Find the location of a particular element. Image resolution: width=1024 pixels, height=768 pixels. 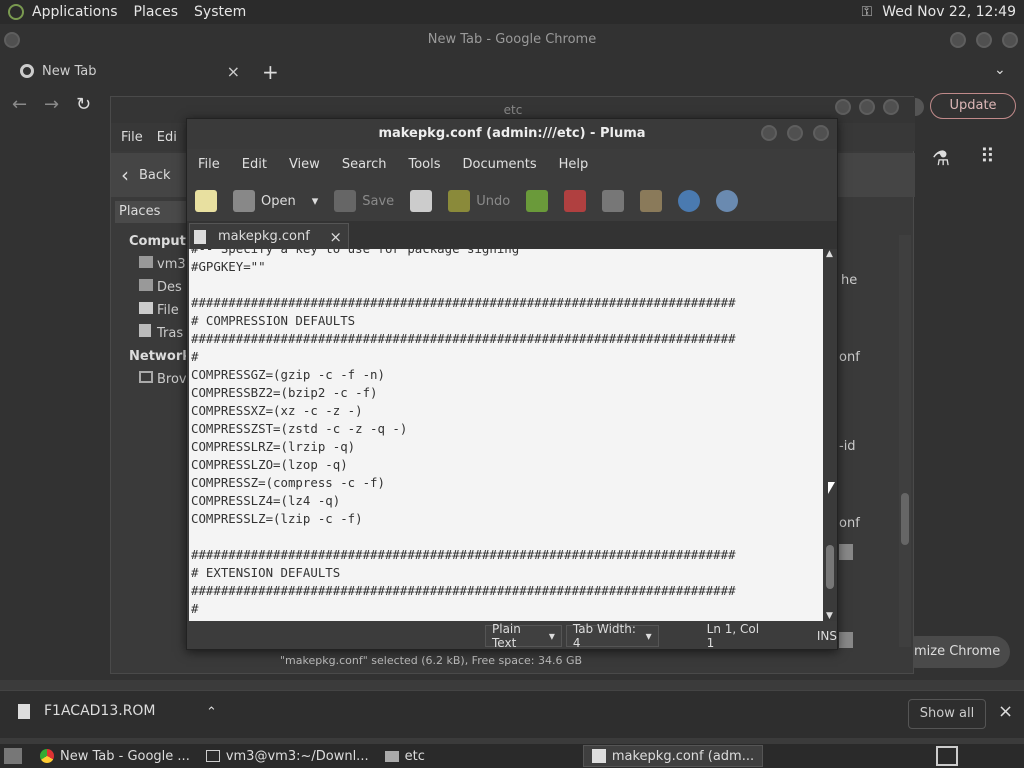

tab-search-chevron-icon: ⌄ is located at coordinates (1000, 70).